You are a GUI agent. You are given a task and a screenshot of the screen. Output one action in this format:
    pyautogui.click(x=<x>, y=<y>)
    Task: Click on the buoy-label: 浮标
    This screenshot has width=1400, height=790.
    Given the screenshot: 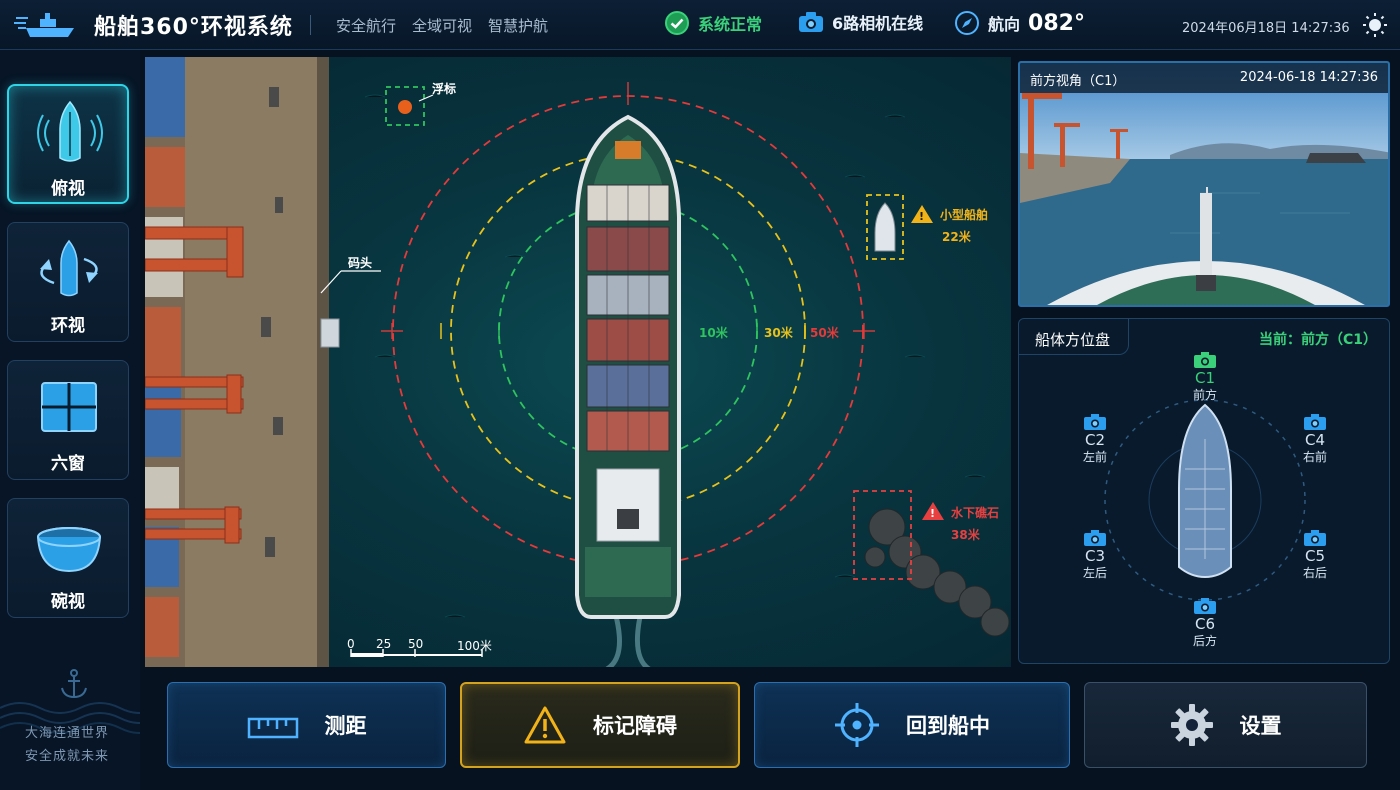 What is the action you would take?
    pyautogui.click(x=444, y=89)
    